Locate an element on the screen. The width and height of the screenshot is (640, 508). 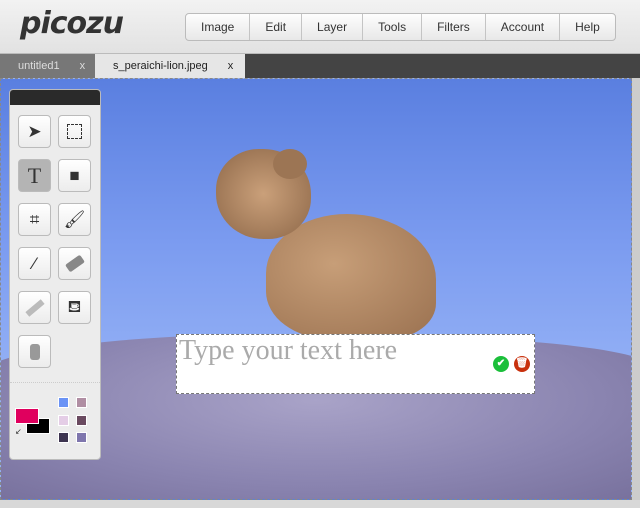
shape-tool: ■ is located at coordinates (74, 175).